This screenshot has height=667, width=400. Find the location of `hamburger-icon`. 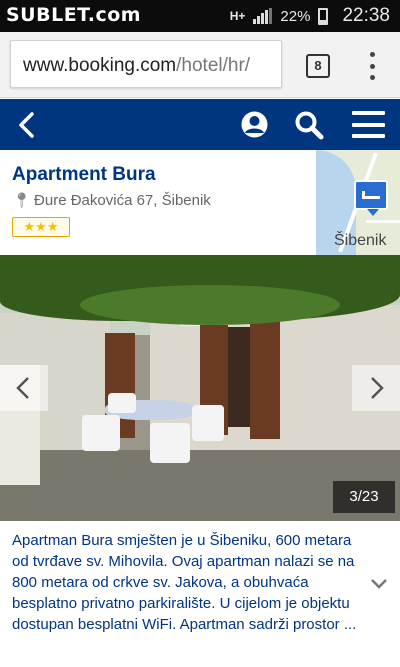

hamburger-icon is located at coordinates (368, 124).